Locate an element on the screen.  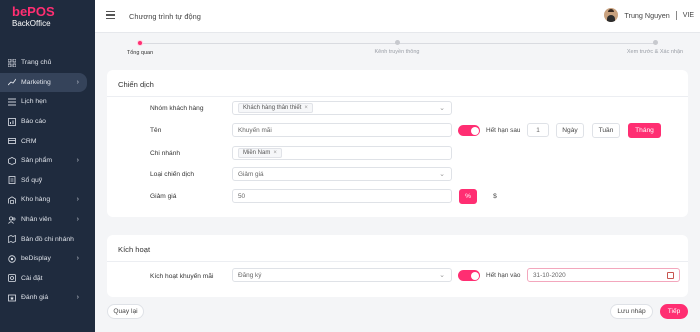
grid-icon is located at coordinates (11, 62).